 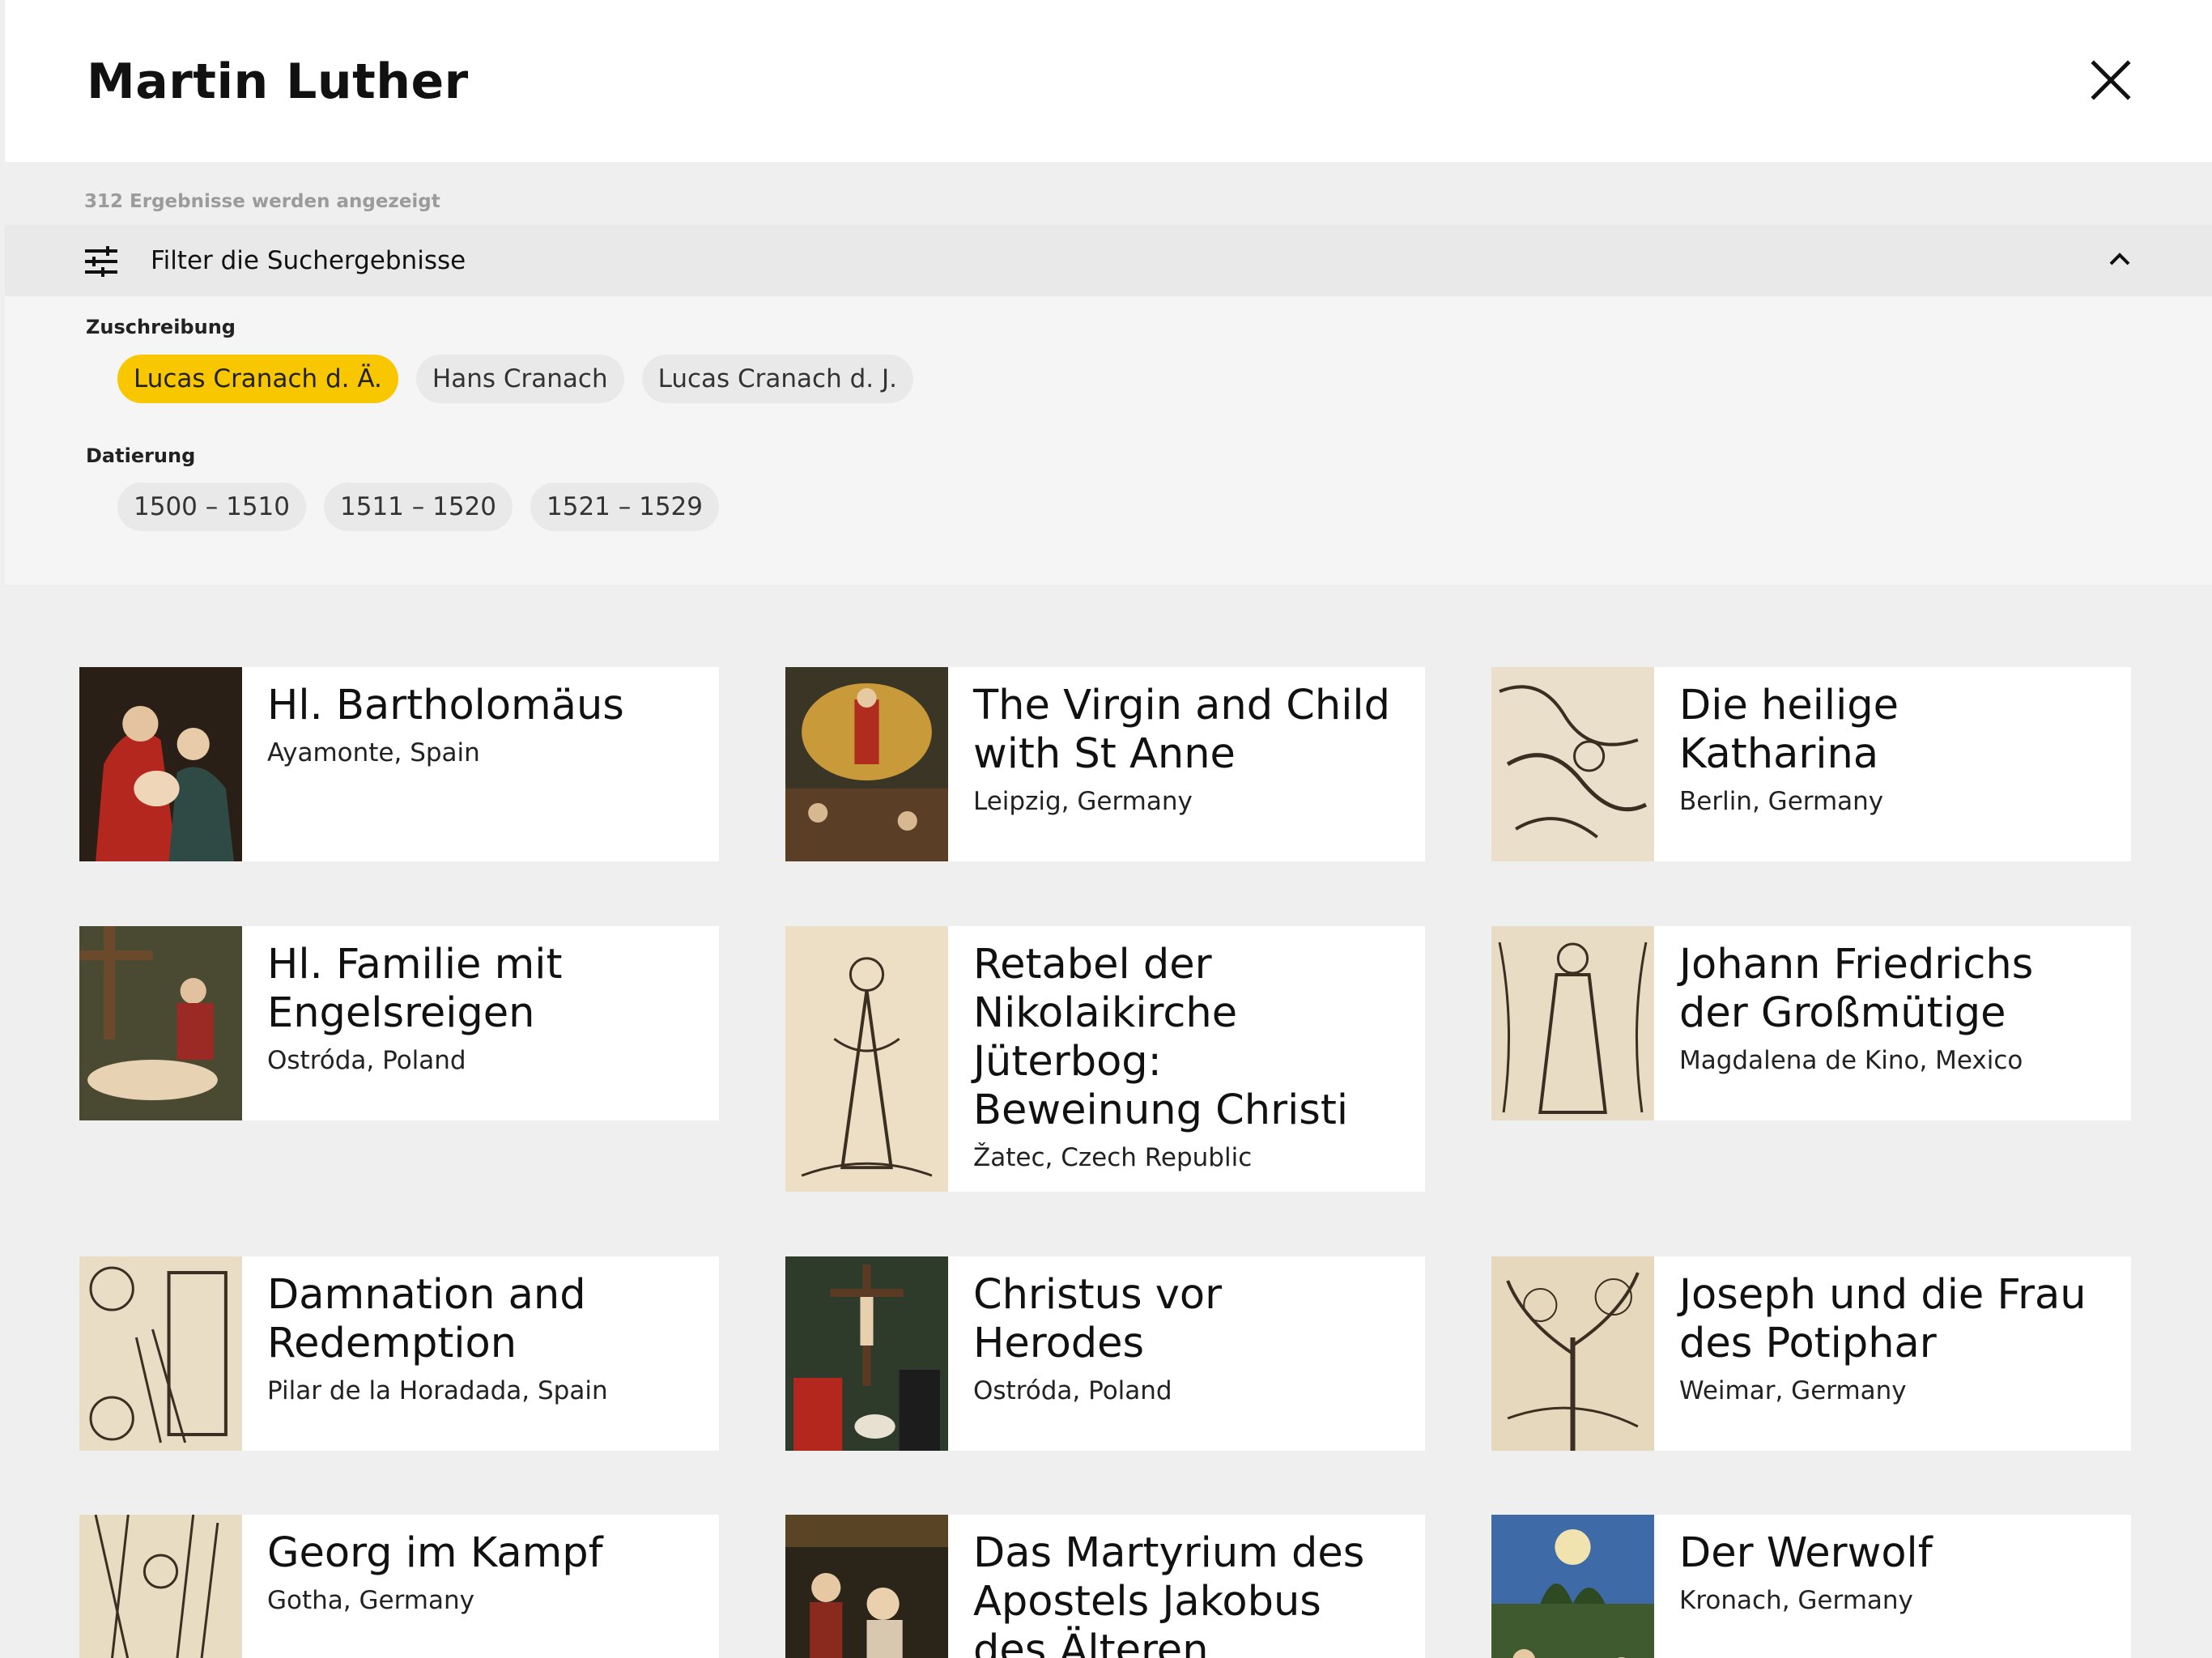 I want to click on artwork-card: Der Werwolf Kronach, Germany, so click(x=1811, y=1586).